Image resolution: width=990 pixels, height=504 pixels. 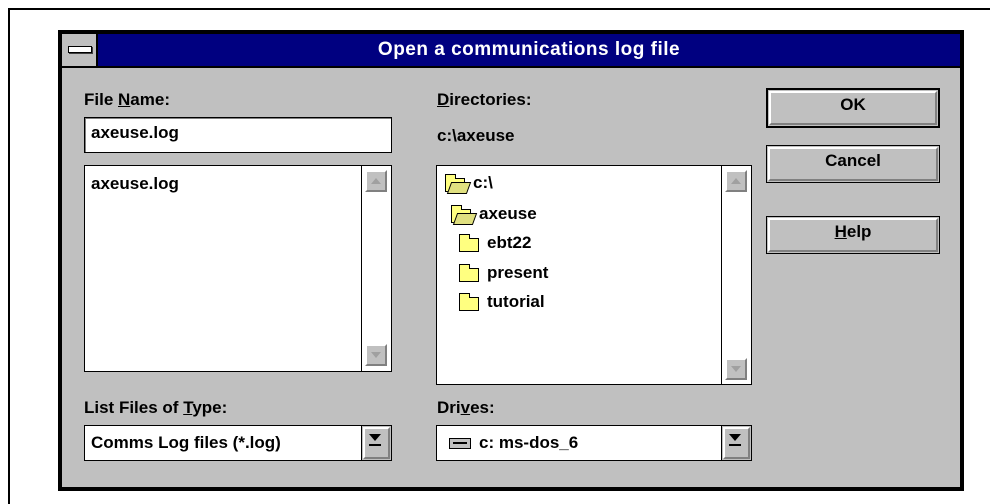 I want to click on system-menu-icon, so click(x=80, y=50).